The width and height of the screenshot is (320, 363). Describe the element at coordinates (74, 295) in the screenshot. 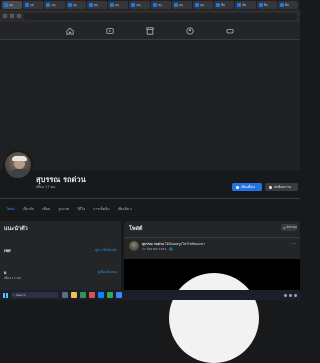

I see `file-explorer-icon` at that location.